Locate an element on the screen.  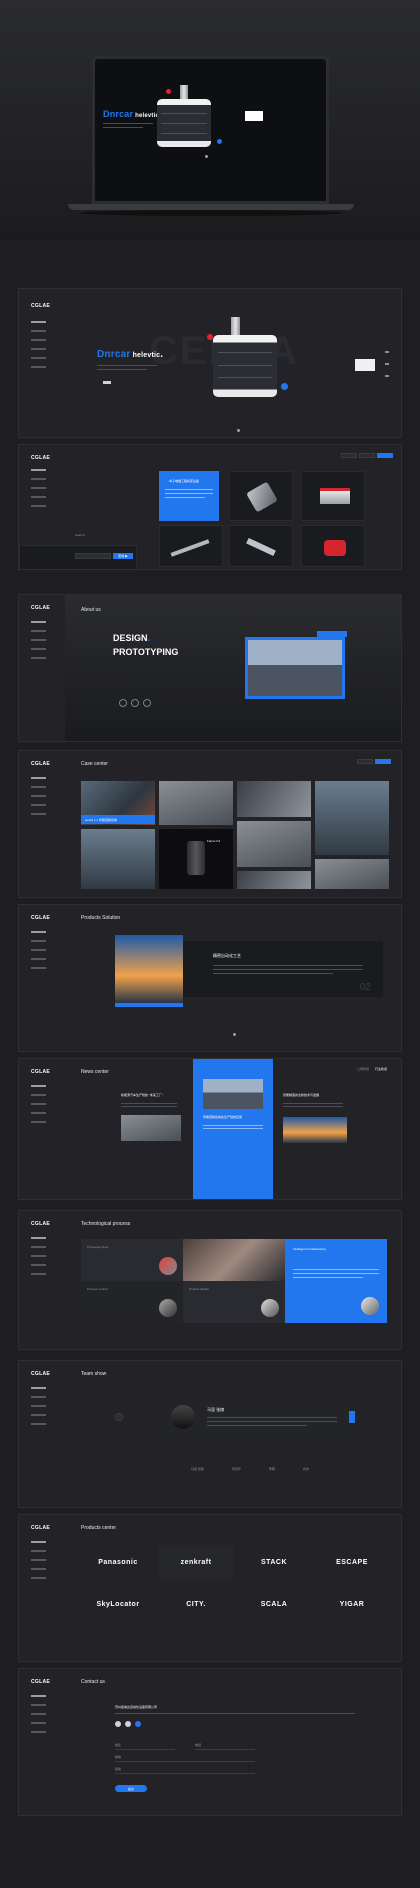
partner-logo: Panasonic is located at coordinates (118, 1562).